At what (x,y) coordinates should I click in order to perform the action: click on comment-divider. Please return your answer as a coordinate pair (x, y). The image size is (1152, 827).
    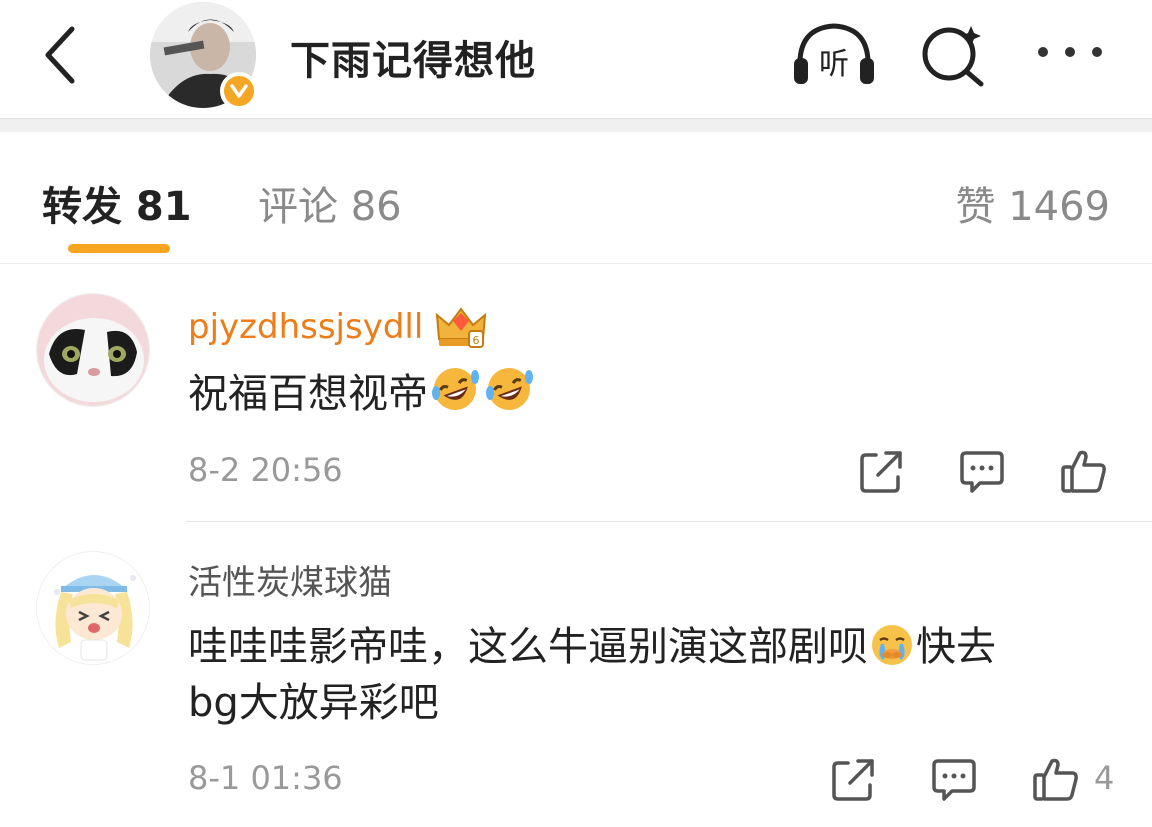
    Looking at the image, I should click on (669, 521).